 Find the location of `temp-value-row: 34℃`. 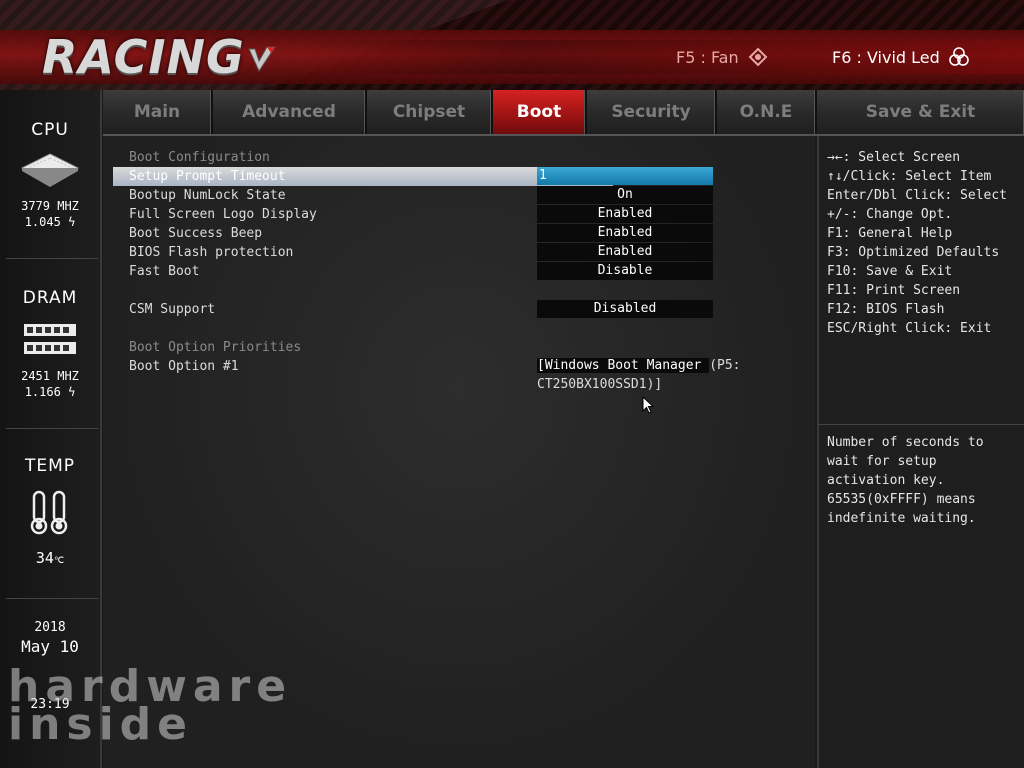

temp-value-row: 34℃ is located at coordinates (50, 559).